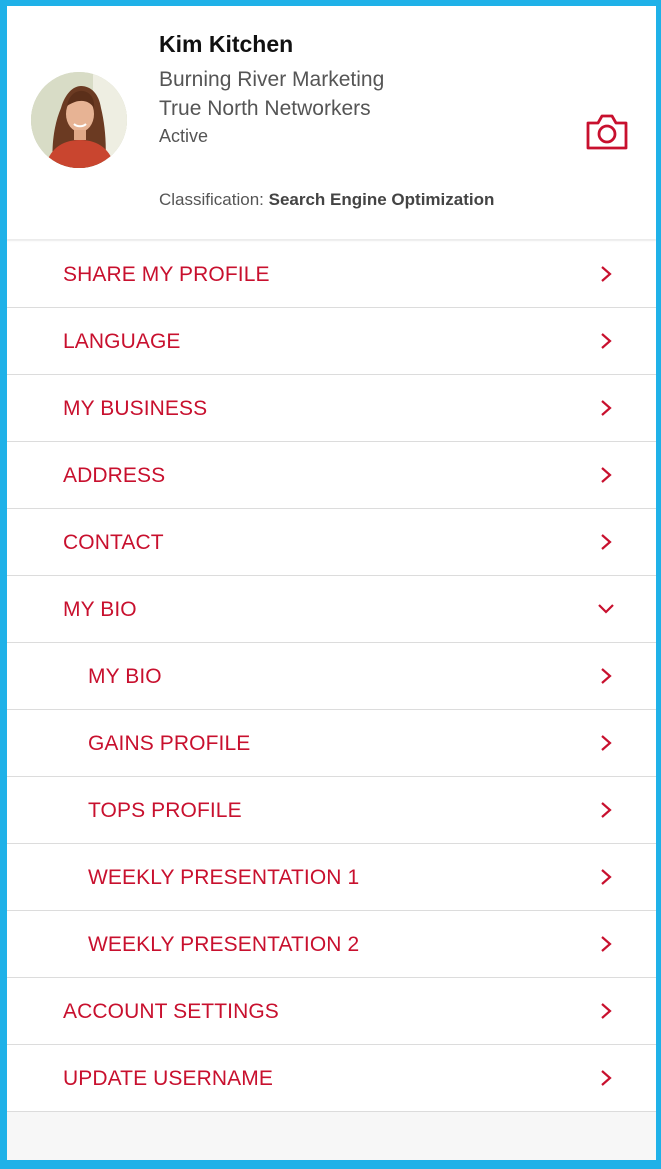 This screenshot has height=1169, width=661. I want to click on submenu-item-tops-profile: TOPS PROFILE, so click(331, 810).